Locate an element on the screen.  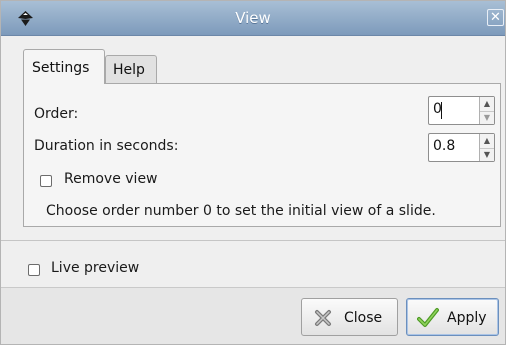
duration-spinbox: 0.8 ▲ ▼ is located at coordinates (461, 147).